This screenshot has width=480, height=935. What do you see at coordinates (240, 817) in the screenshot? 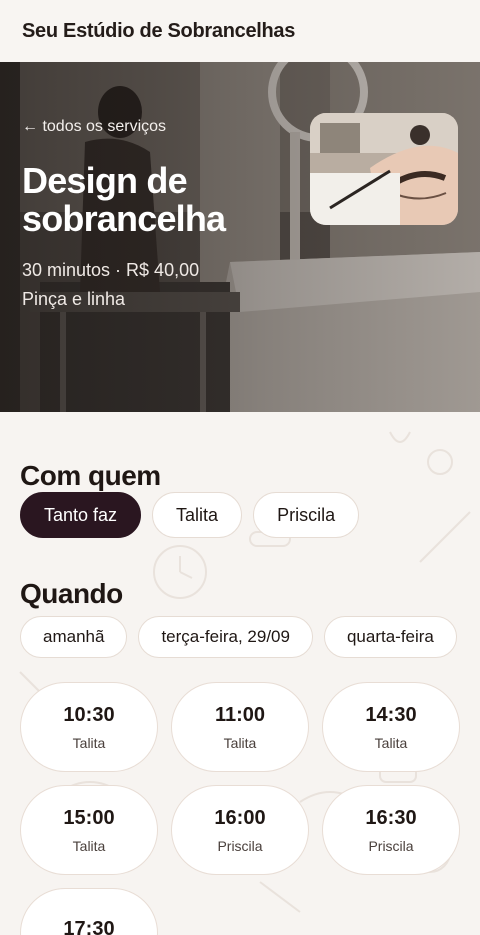
I see `slot-time: 16:00` at bounding box center [240, 817].